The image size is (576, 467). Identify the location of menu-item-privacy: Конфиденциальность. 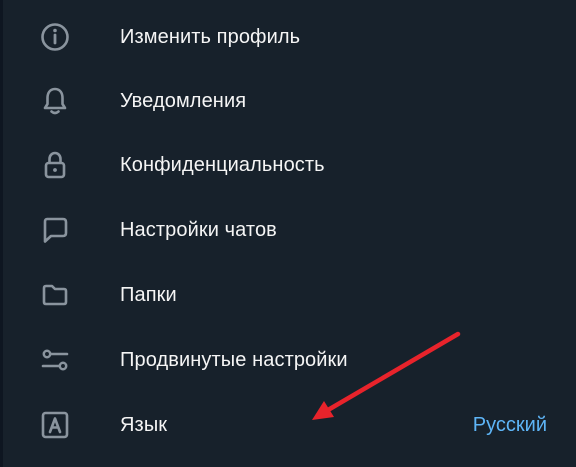
(289, 165).